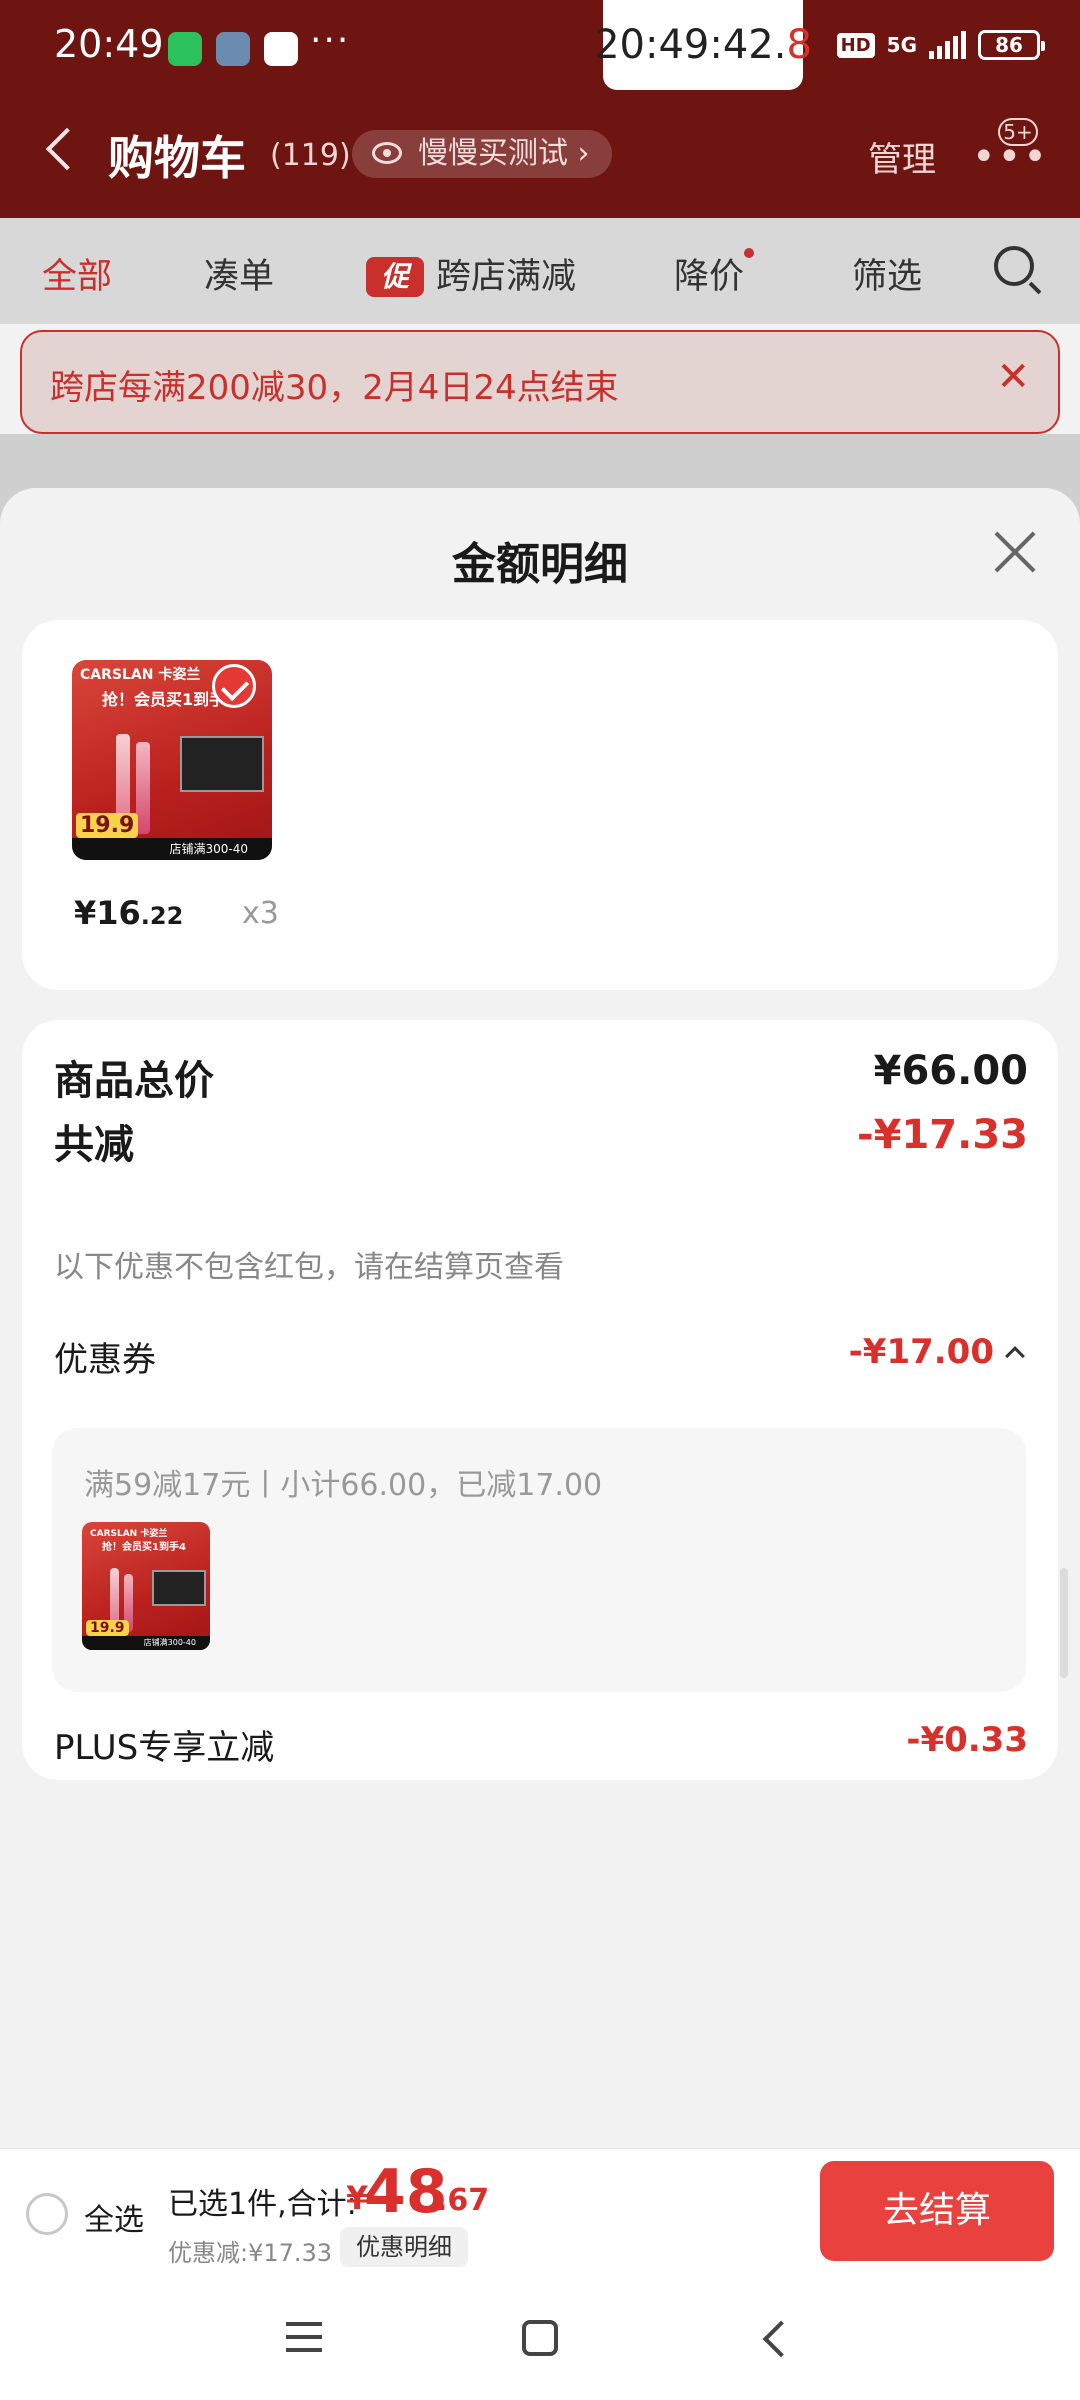 Image resolution: width=1080 pixels, height=2400 pixels. Describe the element at coordinates (406, 2192) in the screenshot. I see `total-amount: 48` at that location.